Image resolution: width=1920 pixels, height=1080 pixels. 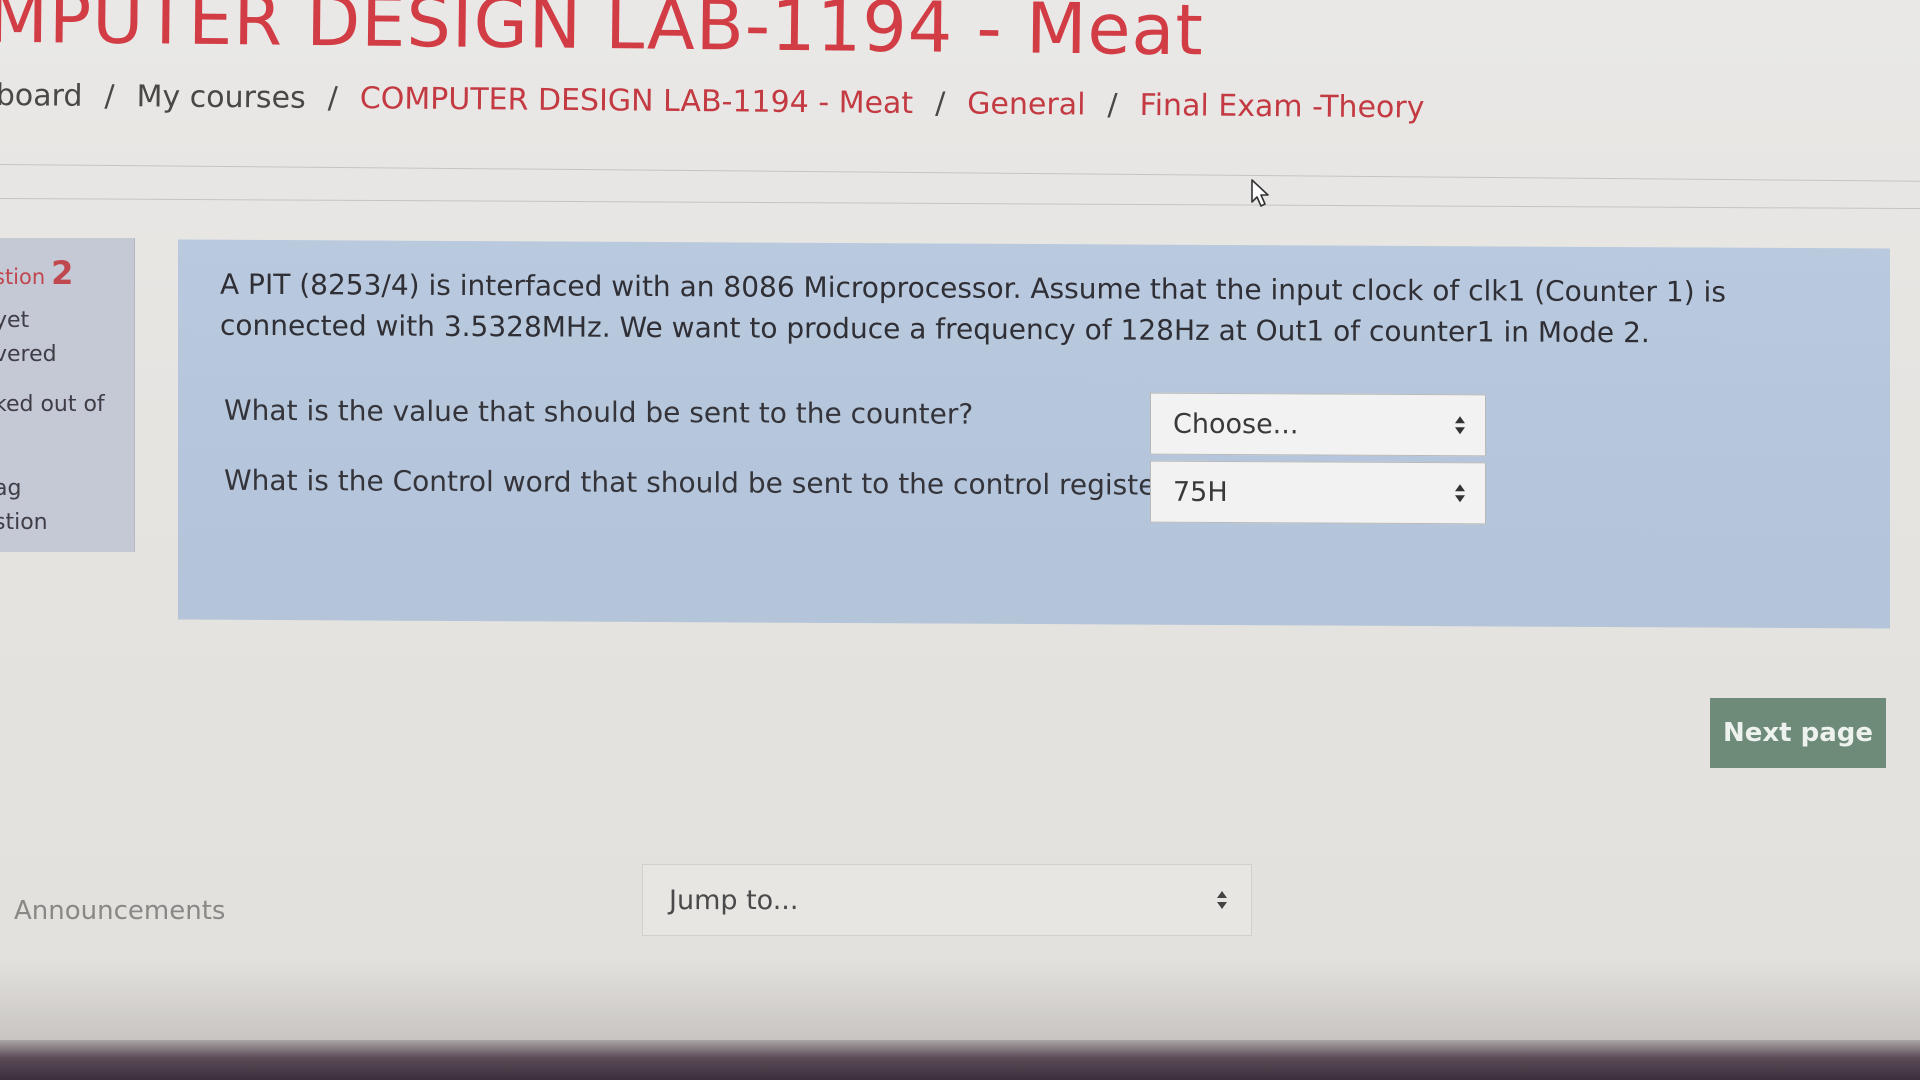 I want to click on taskbar-edge, so click(x=960, y=1060).